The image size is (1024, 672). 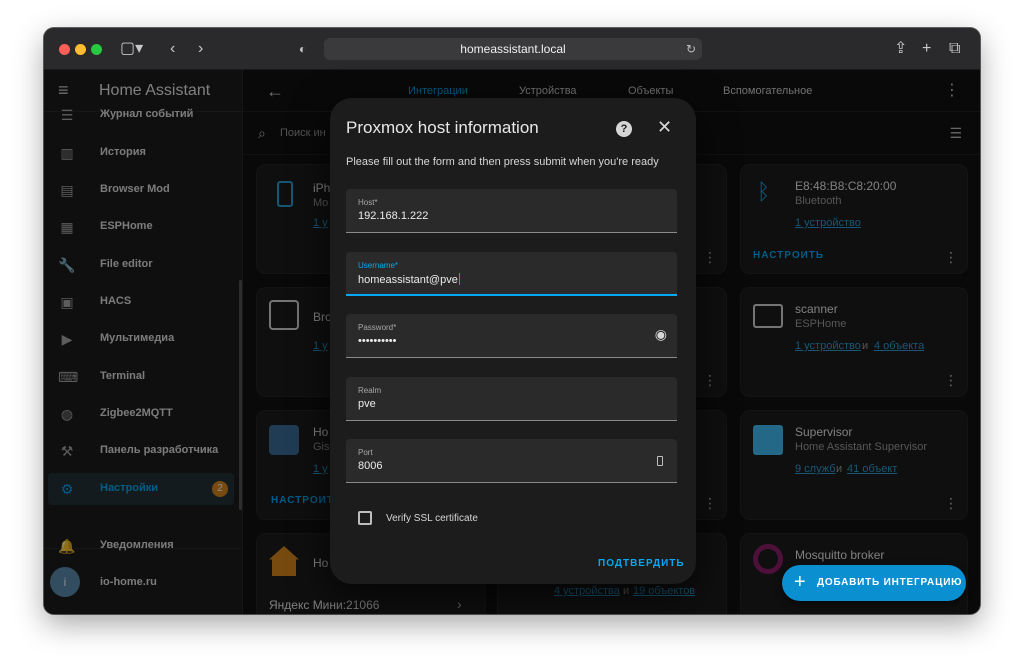 I want to click on username-field: Username* homeassistant@pve, so click(x=511, y=274).